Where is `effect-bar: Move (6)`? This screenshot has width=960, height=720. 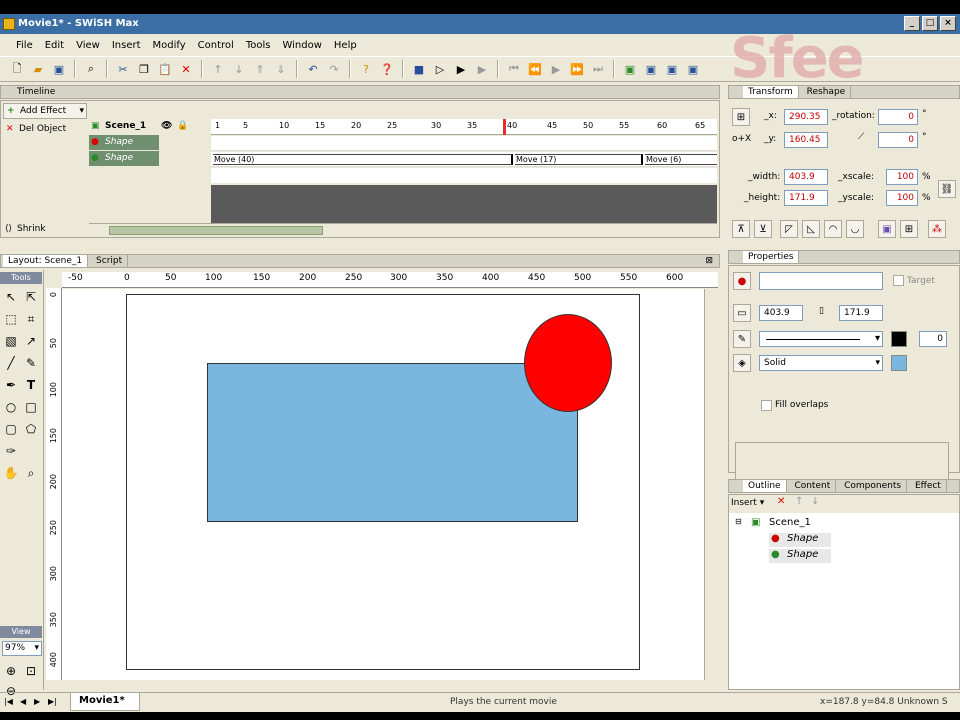 effect-bar: Move (6) is located at coordinates (681, 159).